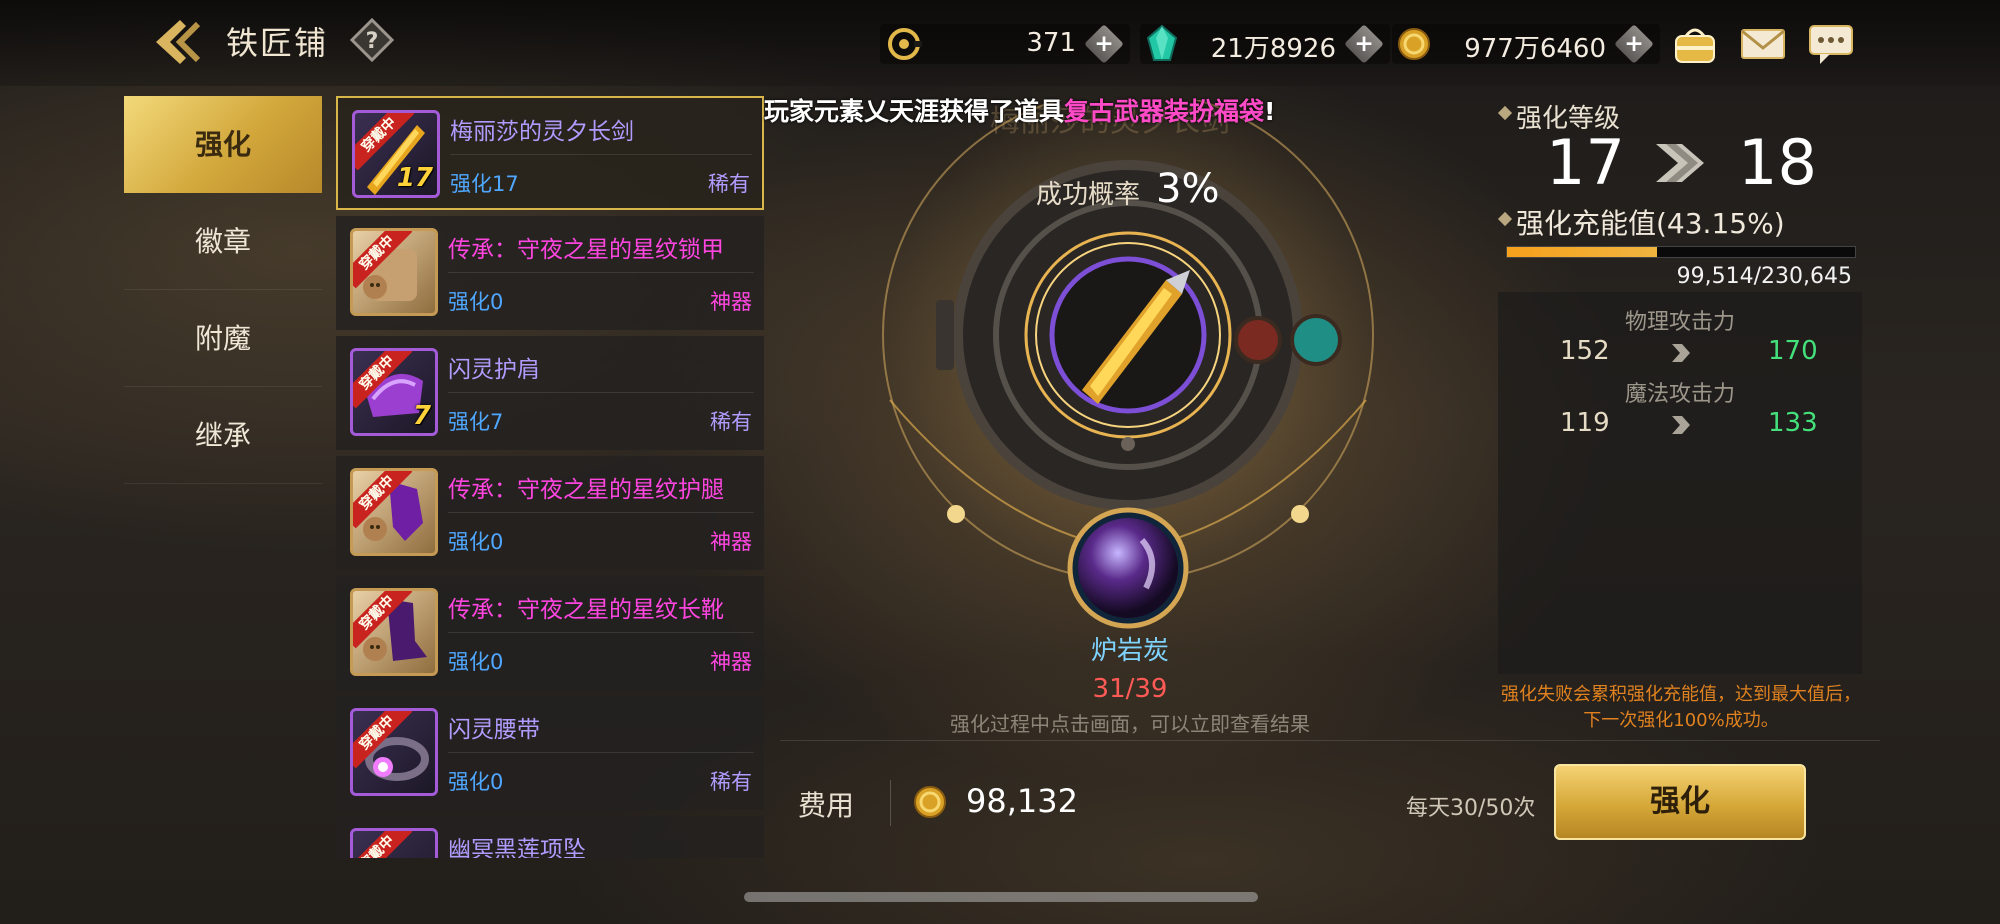  Describe the element at coordinates (277, 43) in the screenshot. I see `page-title: 铁匠铺` at that location.